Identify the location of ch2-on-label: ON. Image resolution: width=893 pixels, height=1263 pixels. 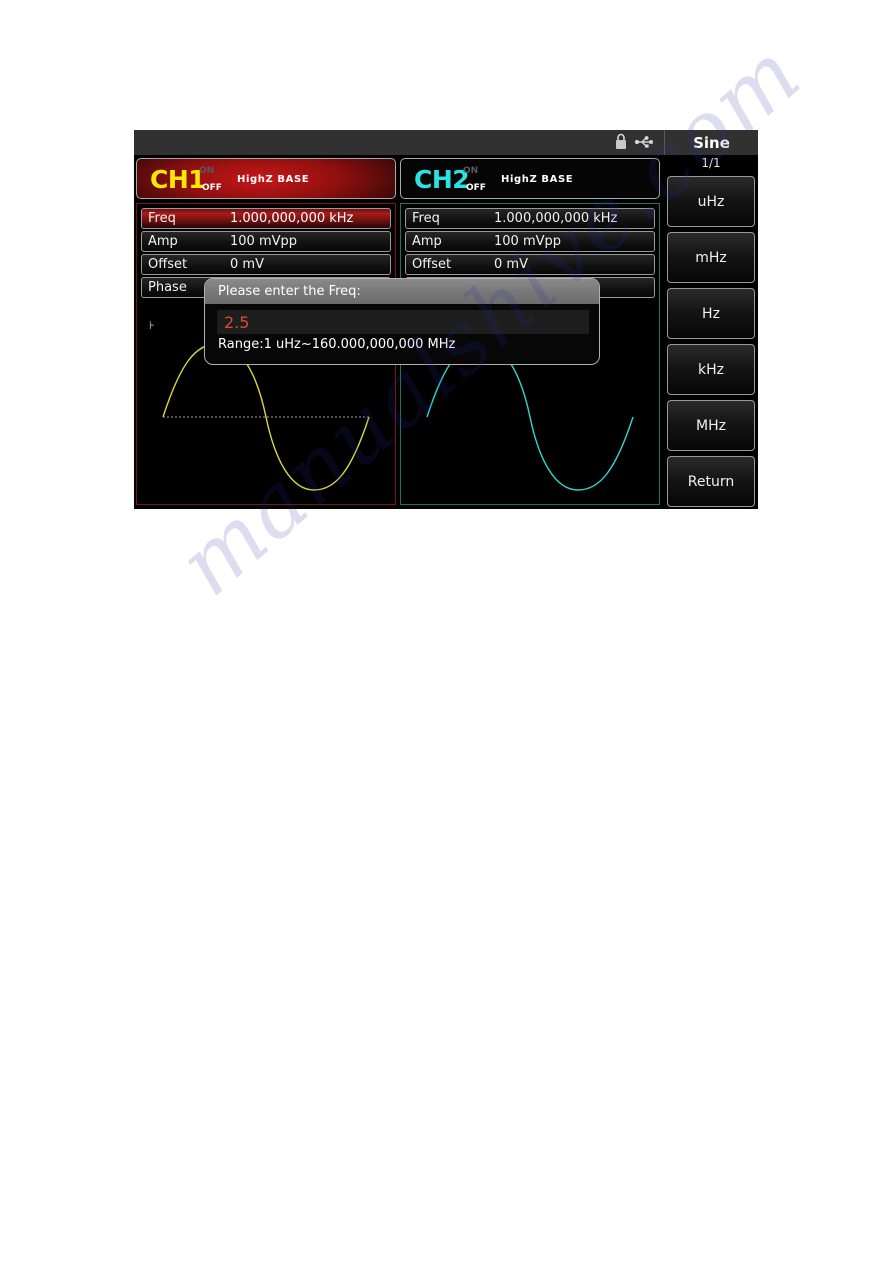
(471, 171).